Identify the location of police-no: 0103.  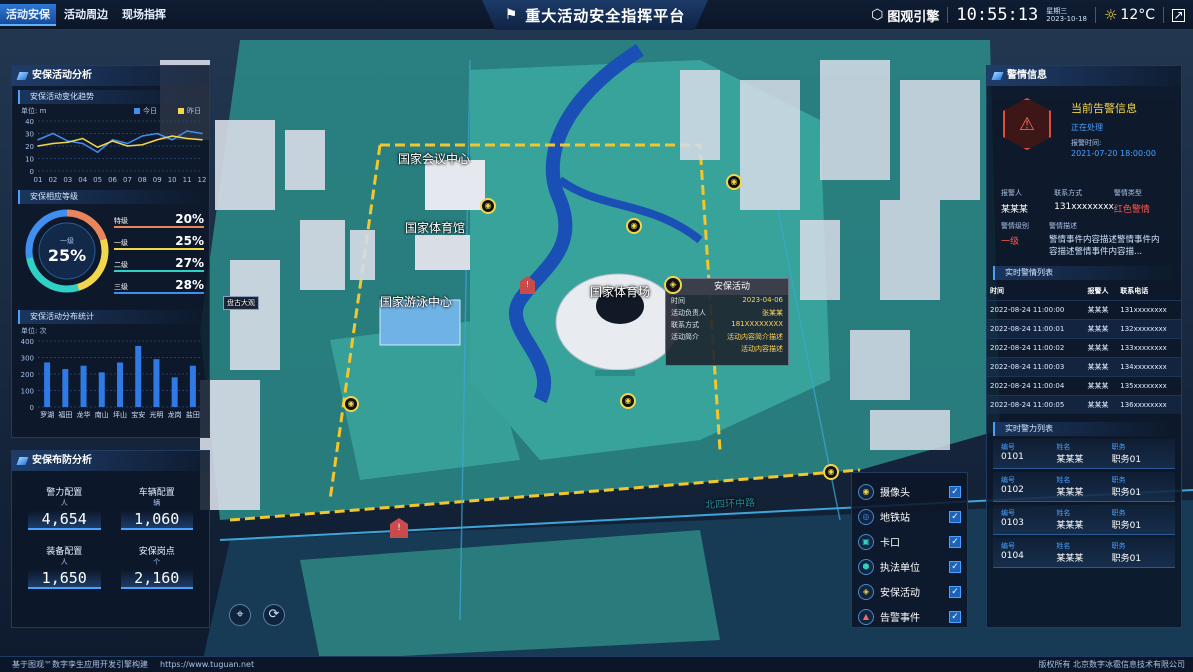
(1012, 523).